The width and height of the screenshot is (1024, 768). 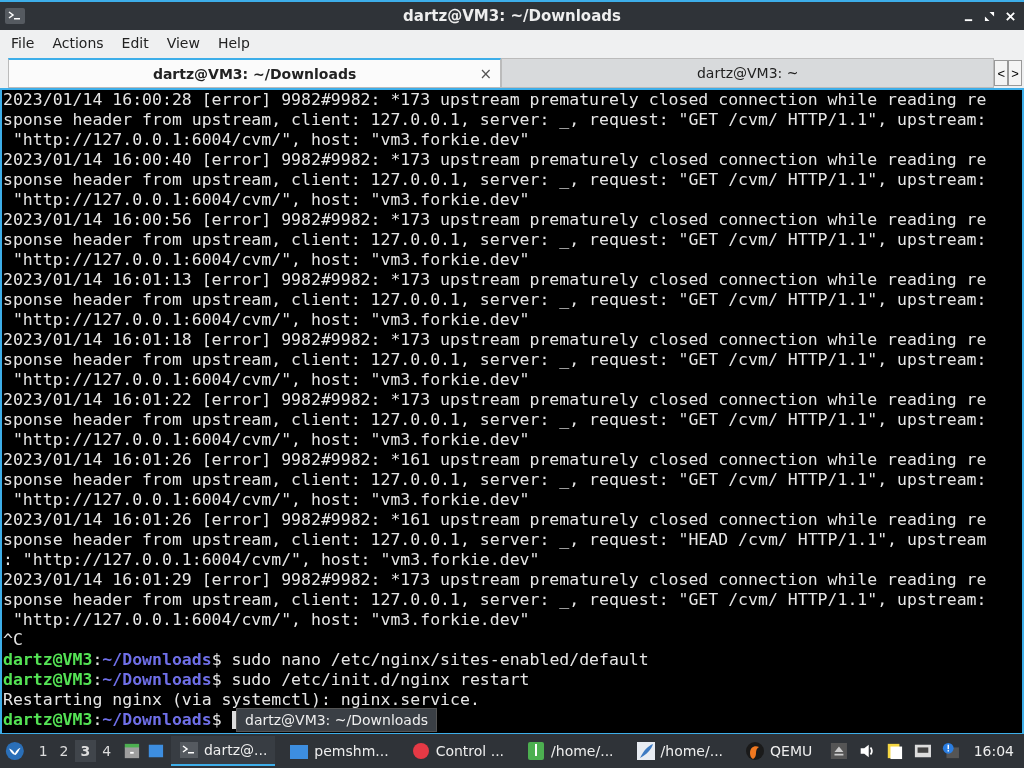 What do you see at coordinates (495, 100) in the screenshot?
I see `terminal-line: 2023/01/14 16:00:28 [error] 9982#9982: *173 upstream prematurely closed connection while reading re` at bounding box center [495, 100].